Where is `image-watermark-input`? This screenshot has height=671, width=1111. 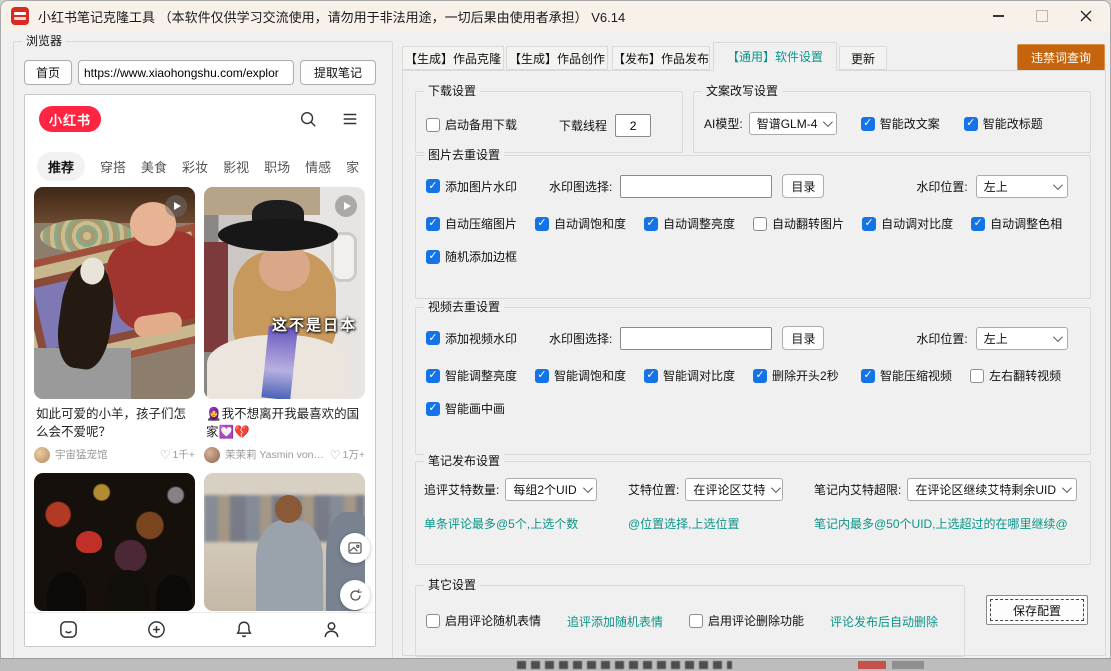 image-watermark-input is located at coordinates (696, 186).